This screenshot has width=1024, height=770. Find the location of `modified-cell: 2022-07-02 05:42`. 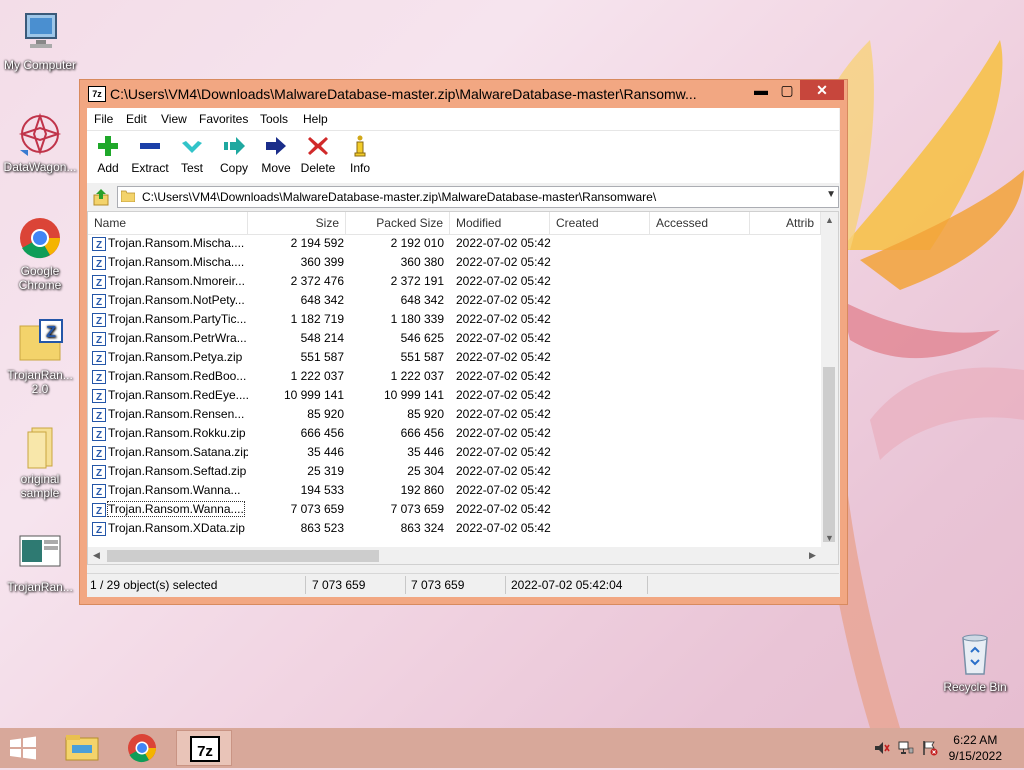

modified-cell: 2022-07-02 05:42 is located at coordinates (503, 300).